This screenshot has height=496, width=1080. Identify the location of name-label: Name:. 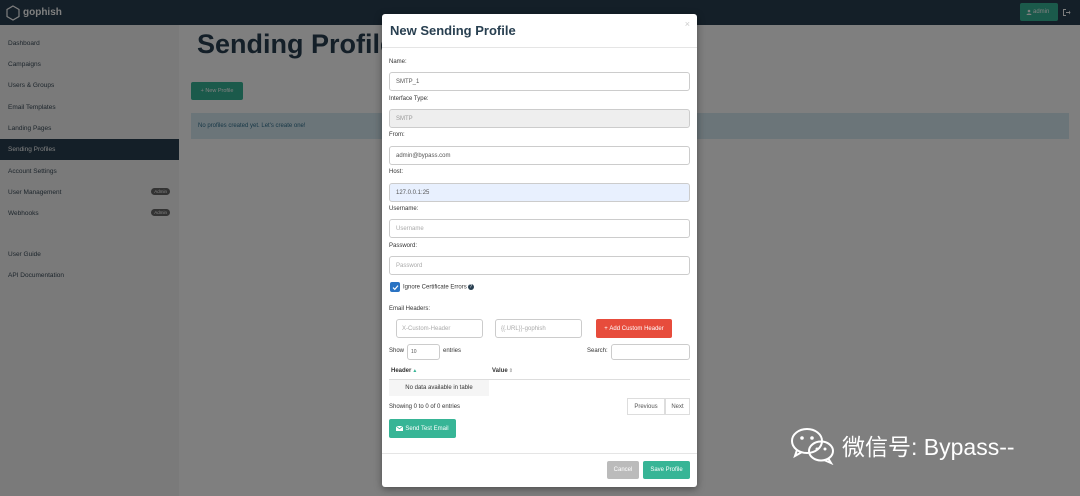
(398, 62).